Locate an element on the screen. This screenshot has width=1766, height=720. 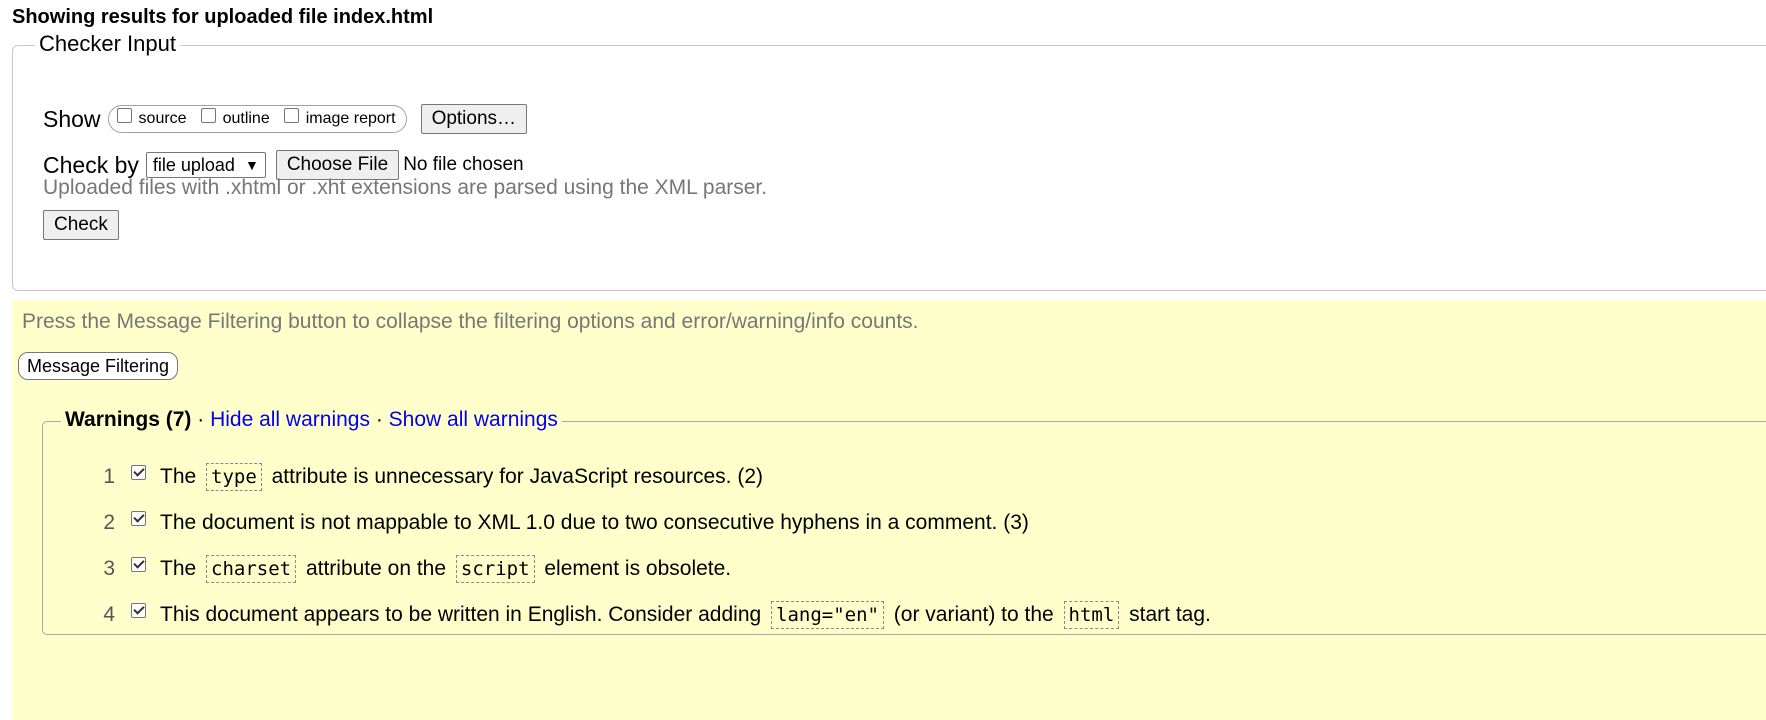
message-filtering-button: Message Filtering is located at coordinates (98, 366).